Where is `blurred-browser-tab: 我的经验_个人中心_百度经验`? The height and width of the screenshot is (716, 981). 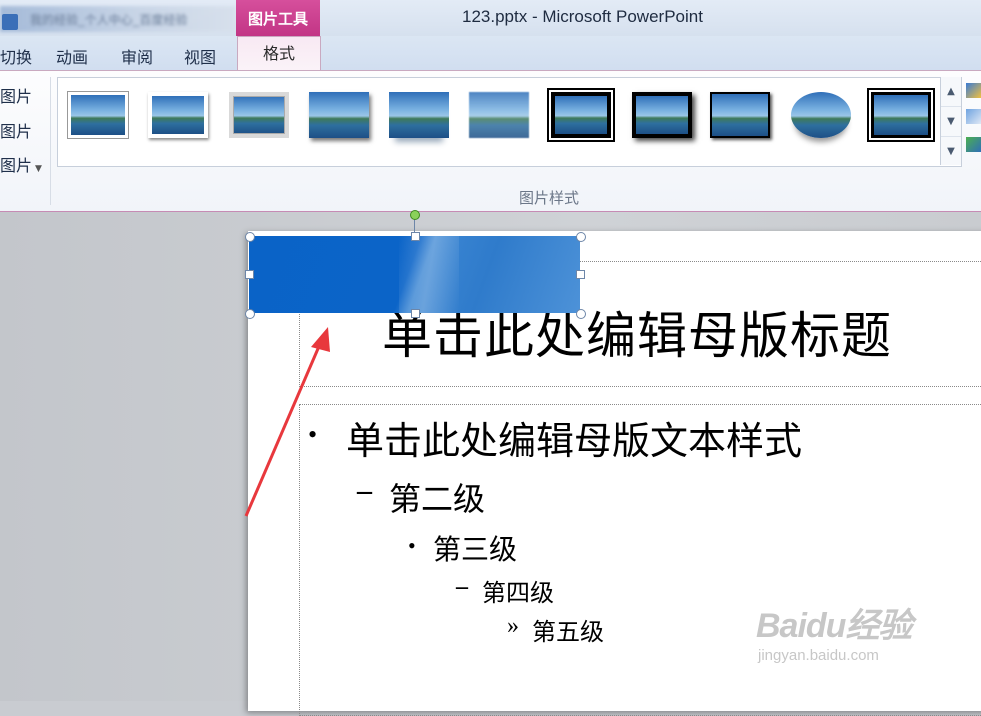
blurred-browser-tab: 我的经验_个人中心_百度经验 is located at coordinates (118, 19).